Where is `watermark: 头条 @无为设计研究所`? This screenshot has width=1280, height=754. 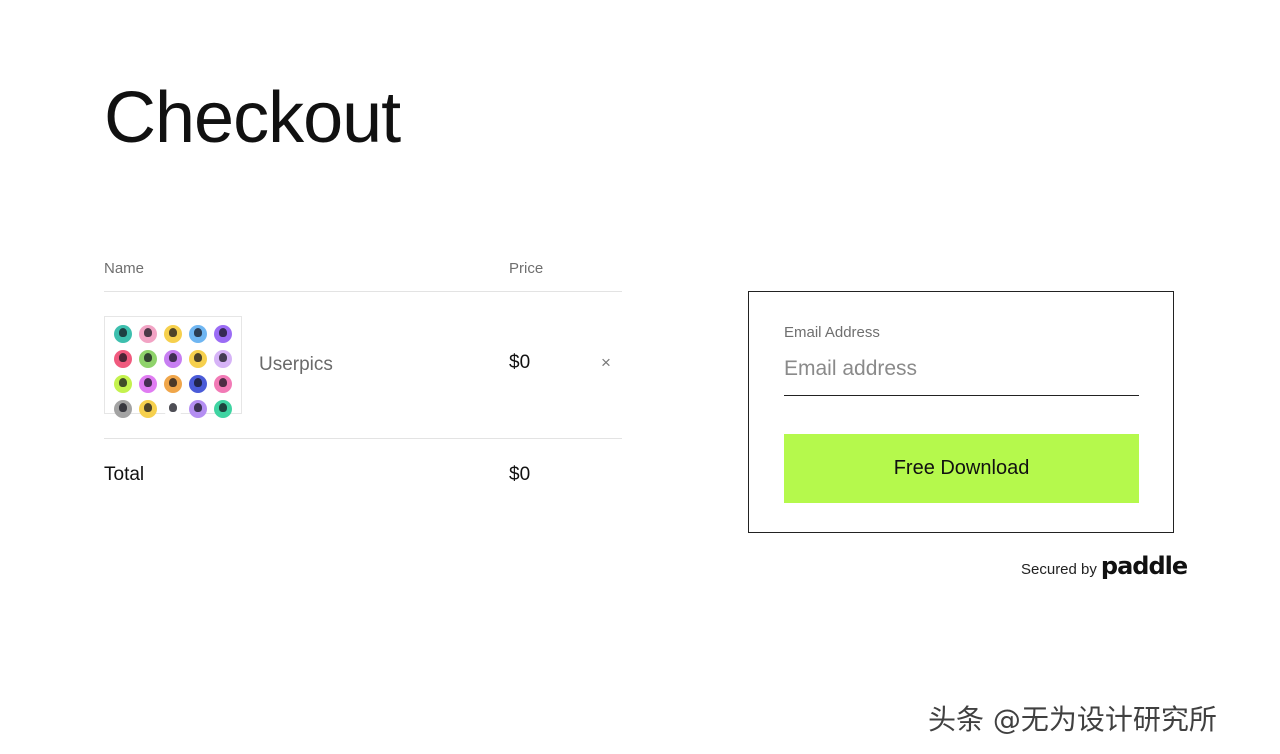
watermark: 头条 @无为设计研究所 is located at coordinates (1072, 719).